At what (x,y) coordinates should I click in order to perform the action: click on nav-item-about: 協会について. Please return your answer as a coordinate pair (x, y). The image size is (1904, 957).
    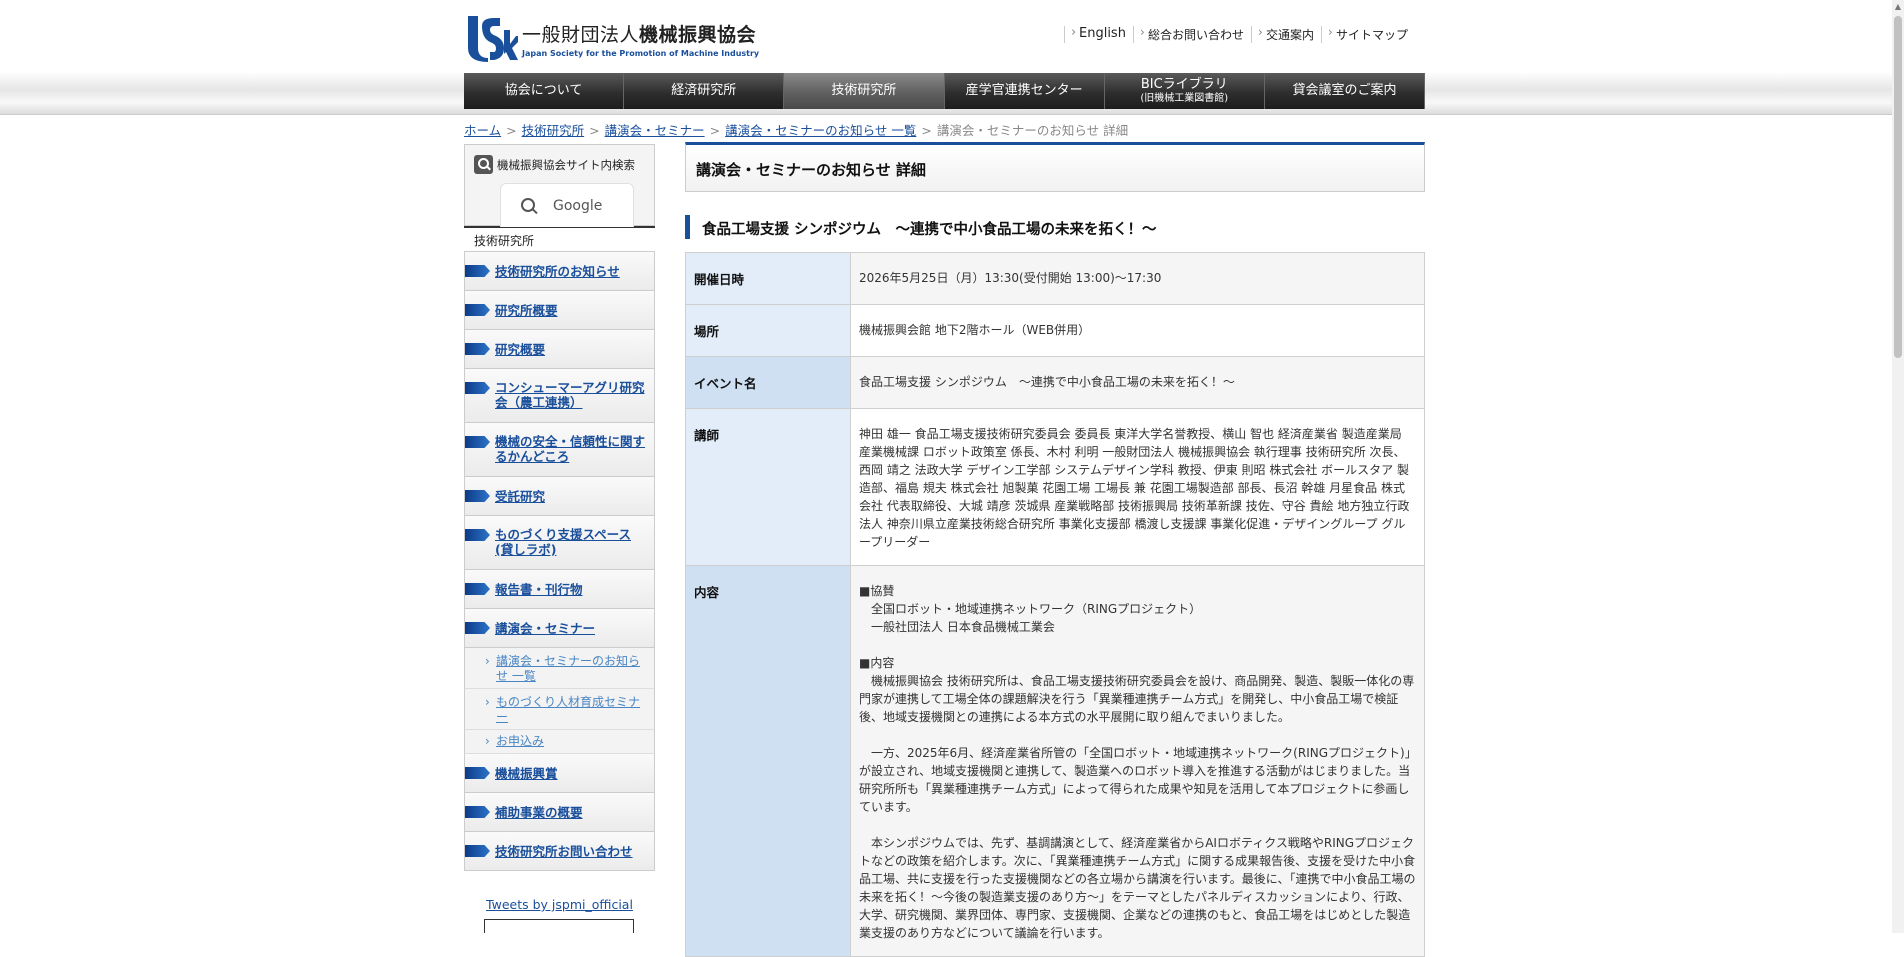
    Looking at the image, I should click on (544, 91).